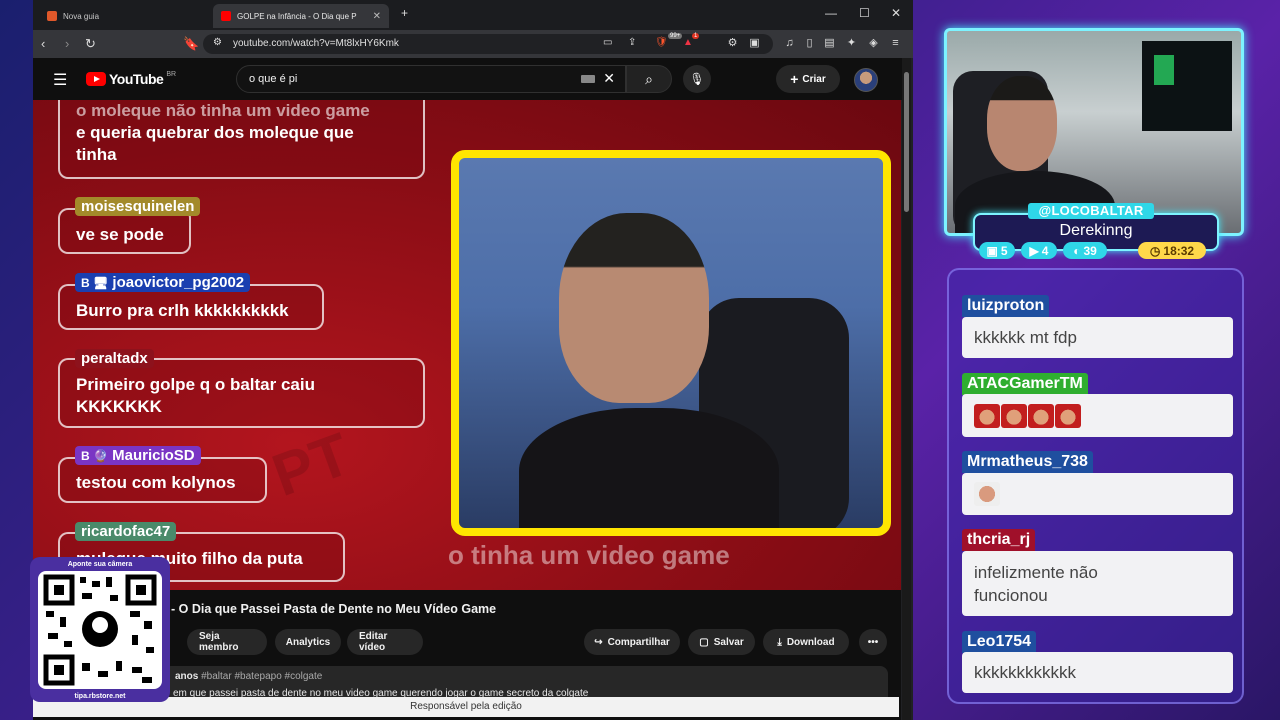 Image resolution: width=1280 pixels, height=720 pixels. I want to click on screenshot-icon: ▣, so click(754, 43).